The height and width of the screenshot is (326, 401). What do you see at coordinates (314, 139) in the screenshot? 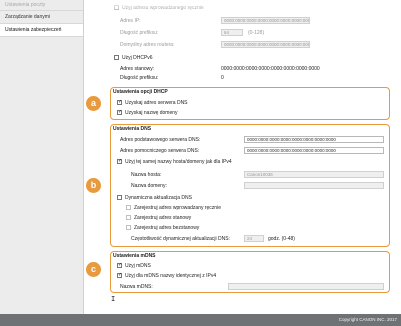
I see `primary-dns-field: 0000:0000:0000:0000:0000:0000:0000:0000` at bounding box center [314, 139].